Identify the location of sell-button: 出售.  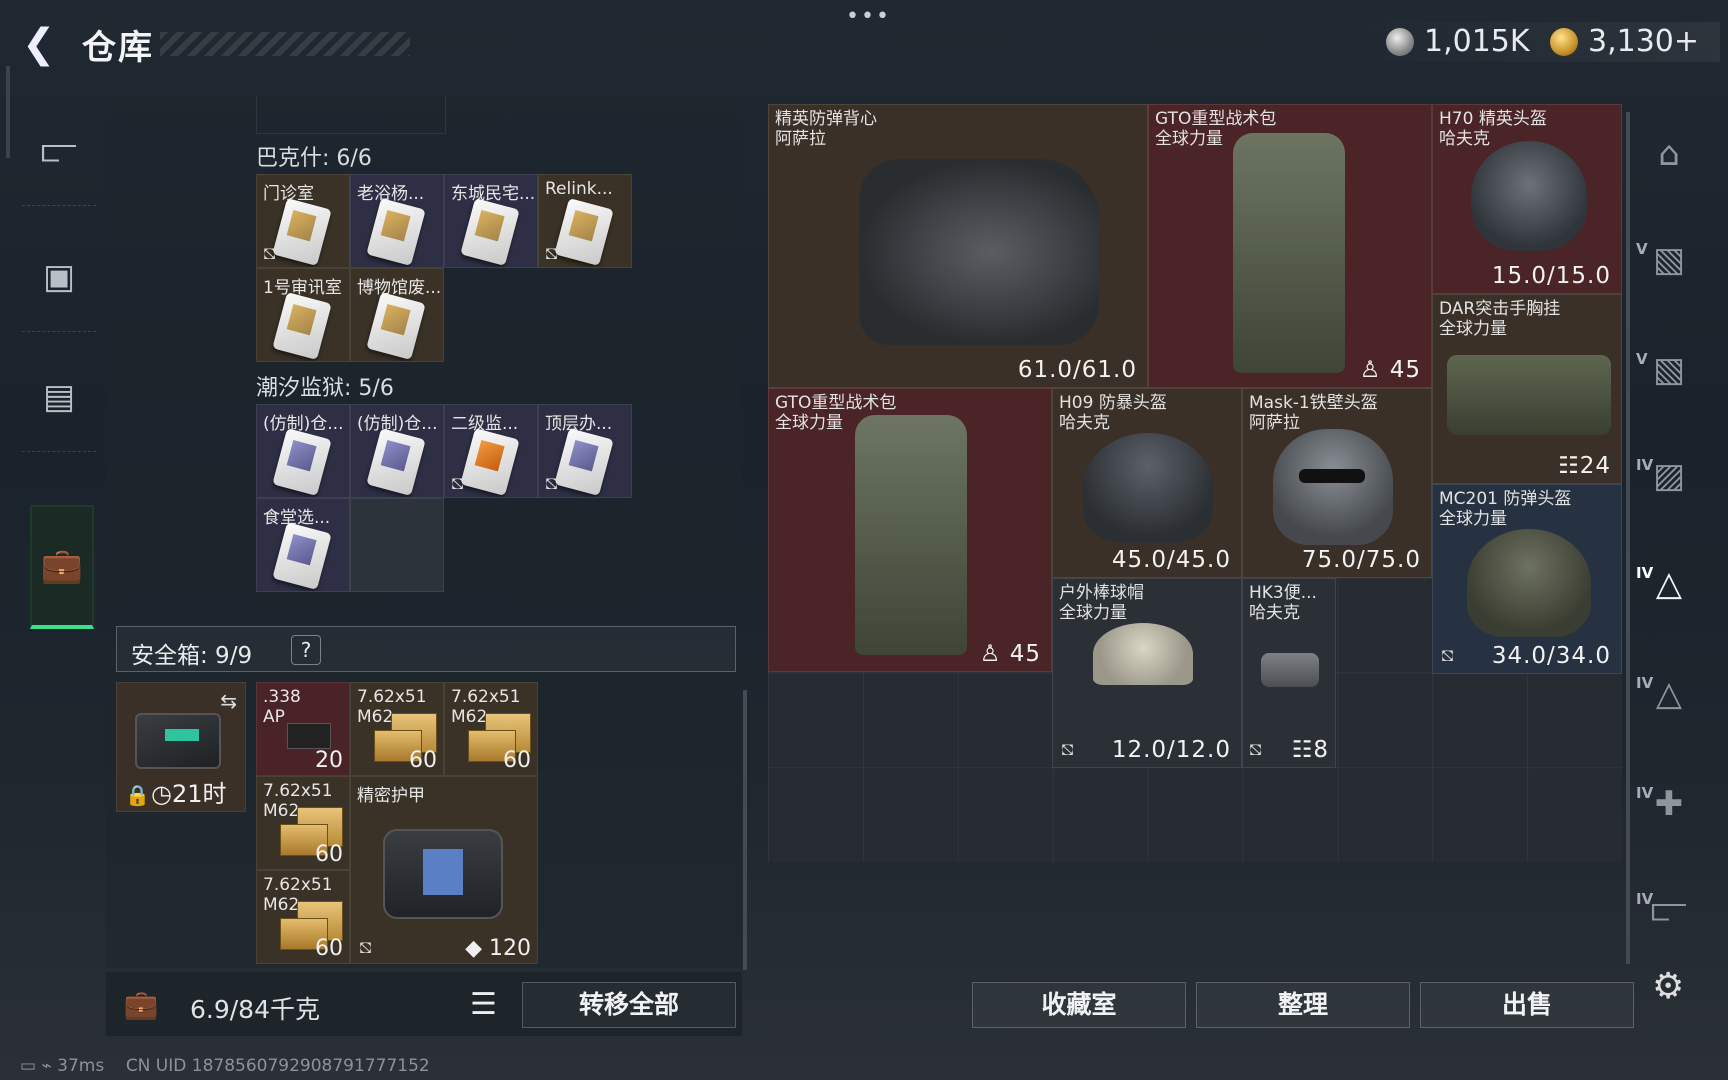
(1527, 1005).